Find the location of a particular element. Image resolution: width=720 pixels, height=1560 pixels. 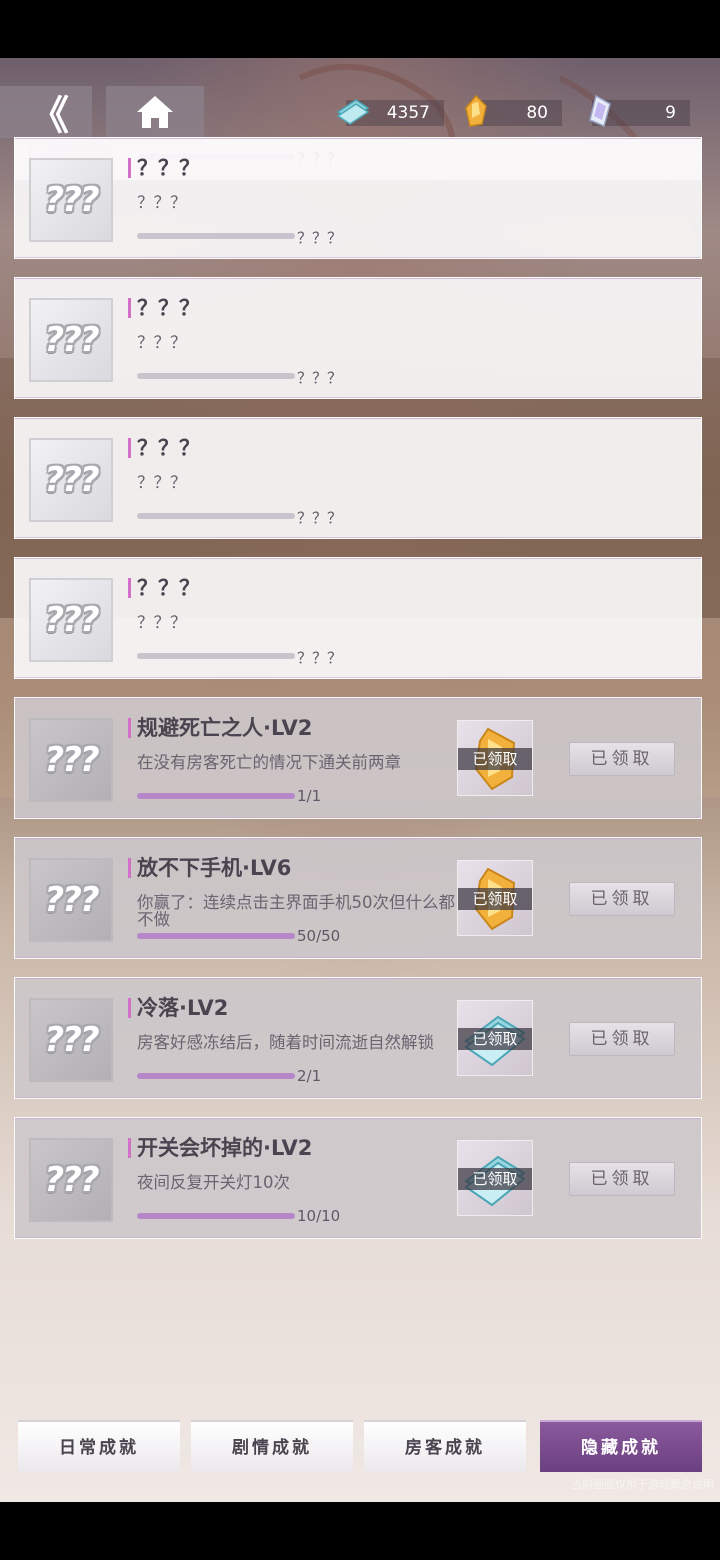

achievement-description: 房客好感冻结后，随着时间流逝自然解锁 is located at coordinates (285, 1042).